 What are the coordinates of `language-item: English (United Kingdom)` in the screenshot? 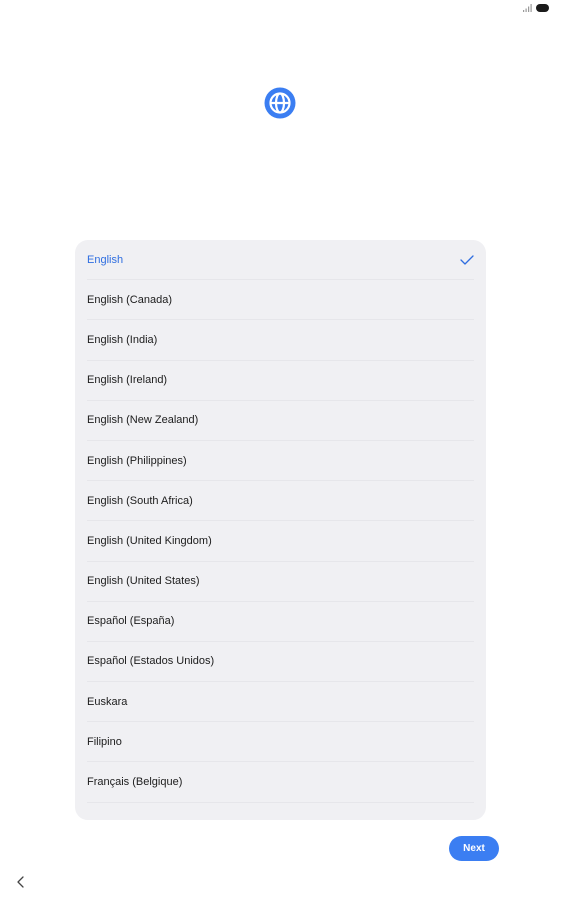 It's located at (280, 541).